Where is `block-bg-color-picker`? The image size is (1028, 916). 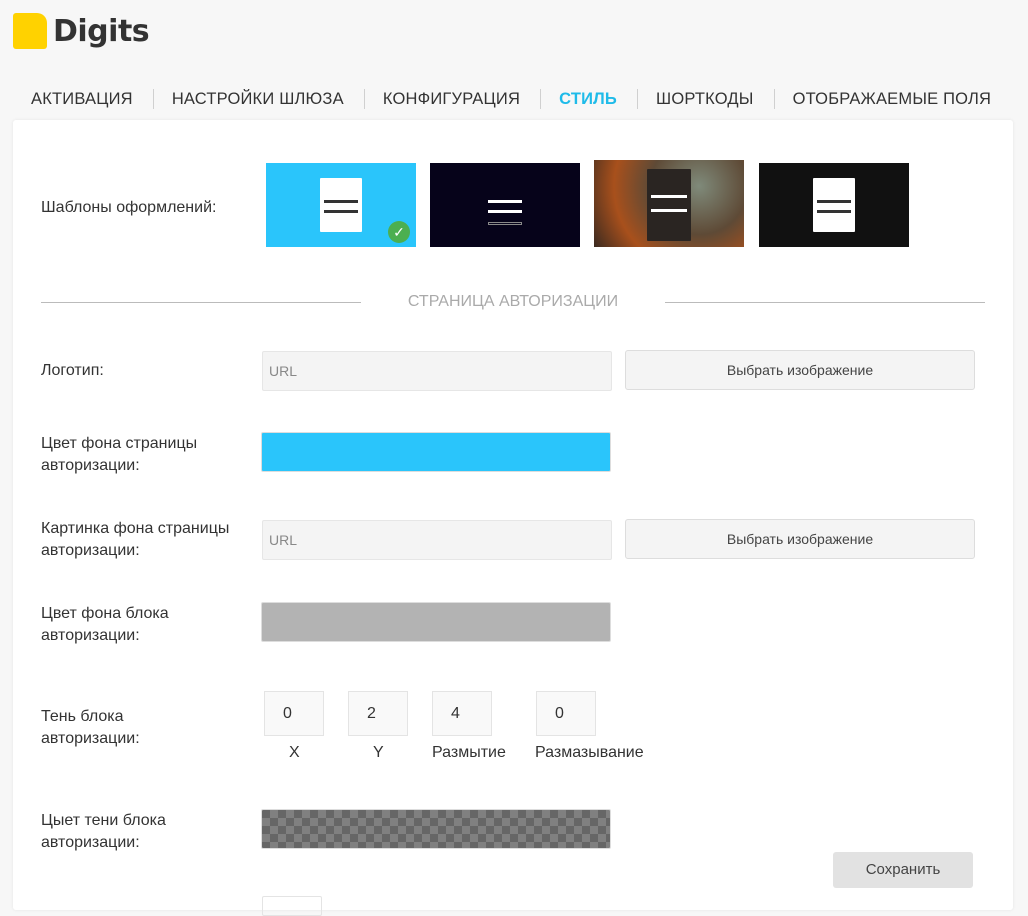
block-bg-color-picker is located at coordinates (436, 622).